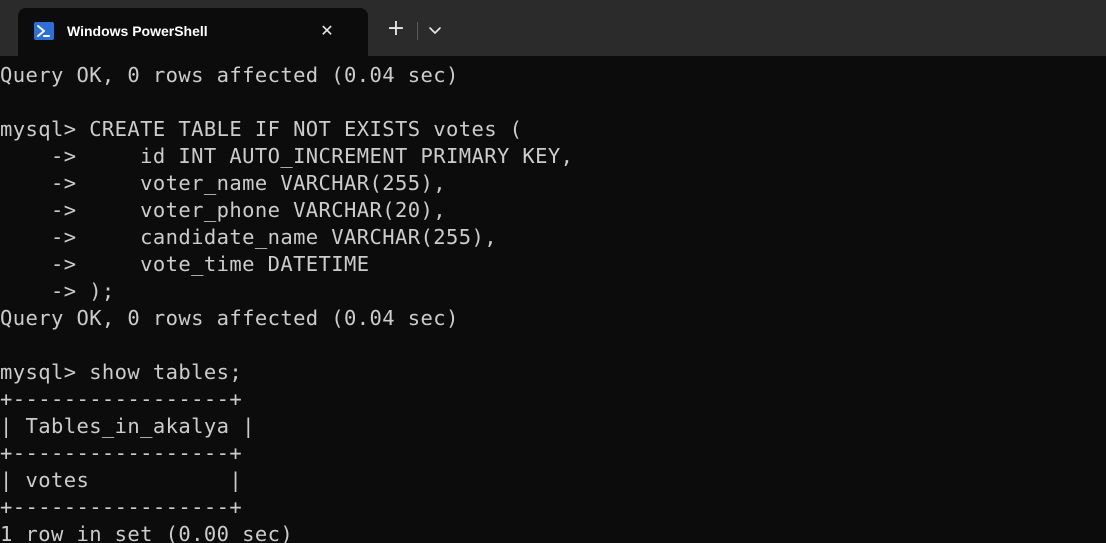  What do you see at coordinates (248, 237) in the screenshot?
I see `terminal-line: -> candidate_name VARCHAR(255),` at bounding box center [248, 237].